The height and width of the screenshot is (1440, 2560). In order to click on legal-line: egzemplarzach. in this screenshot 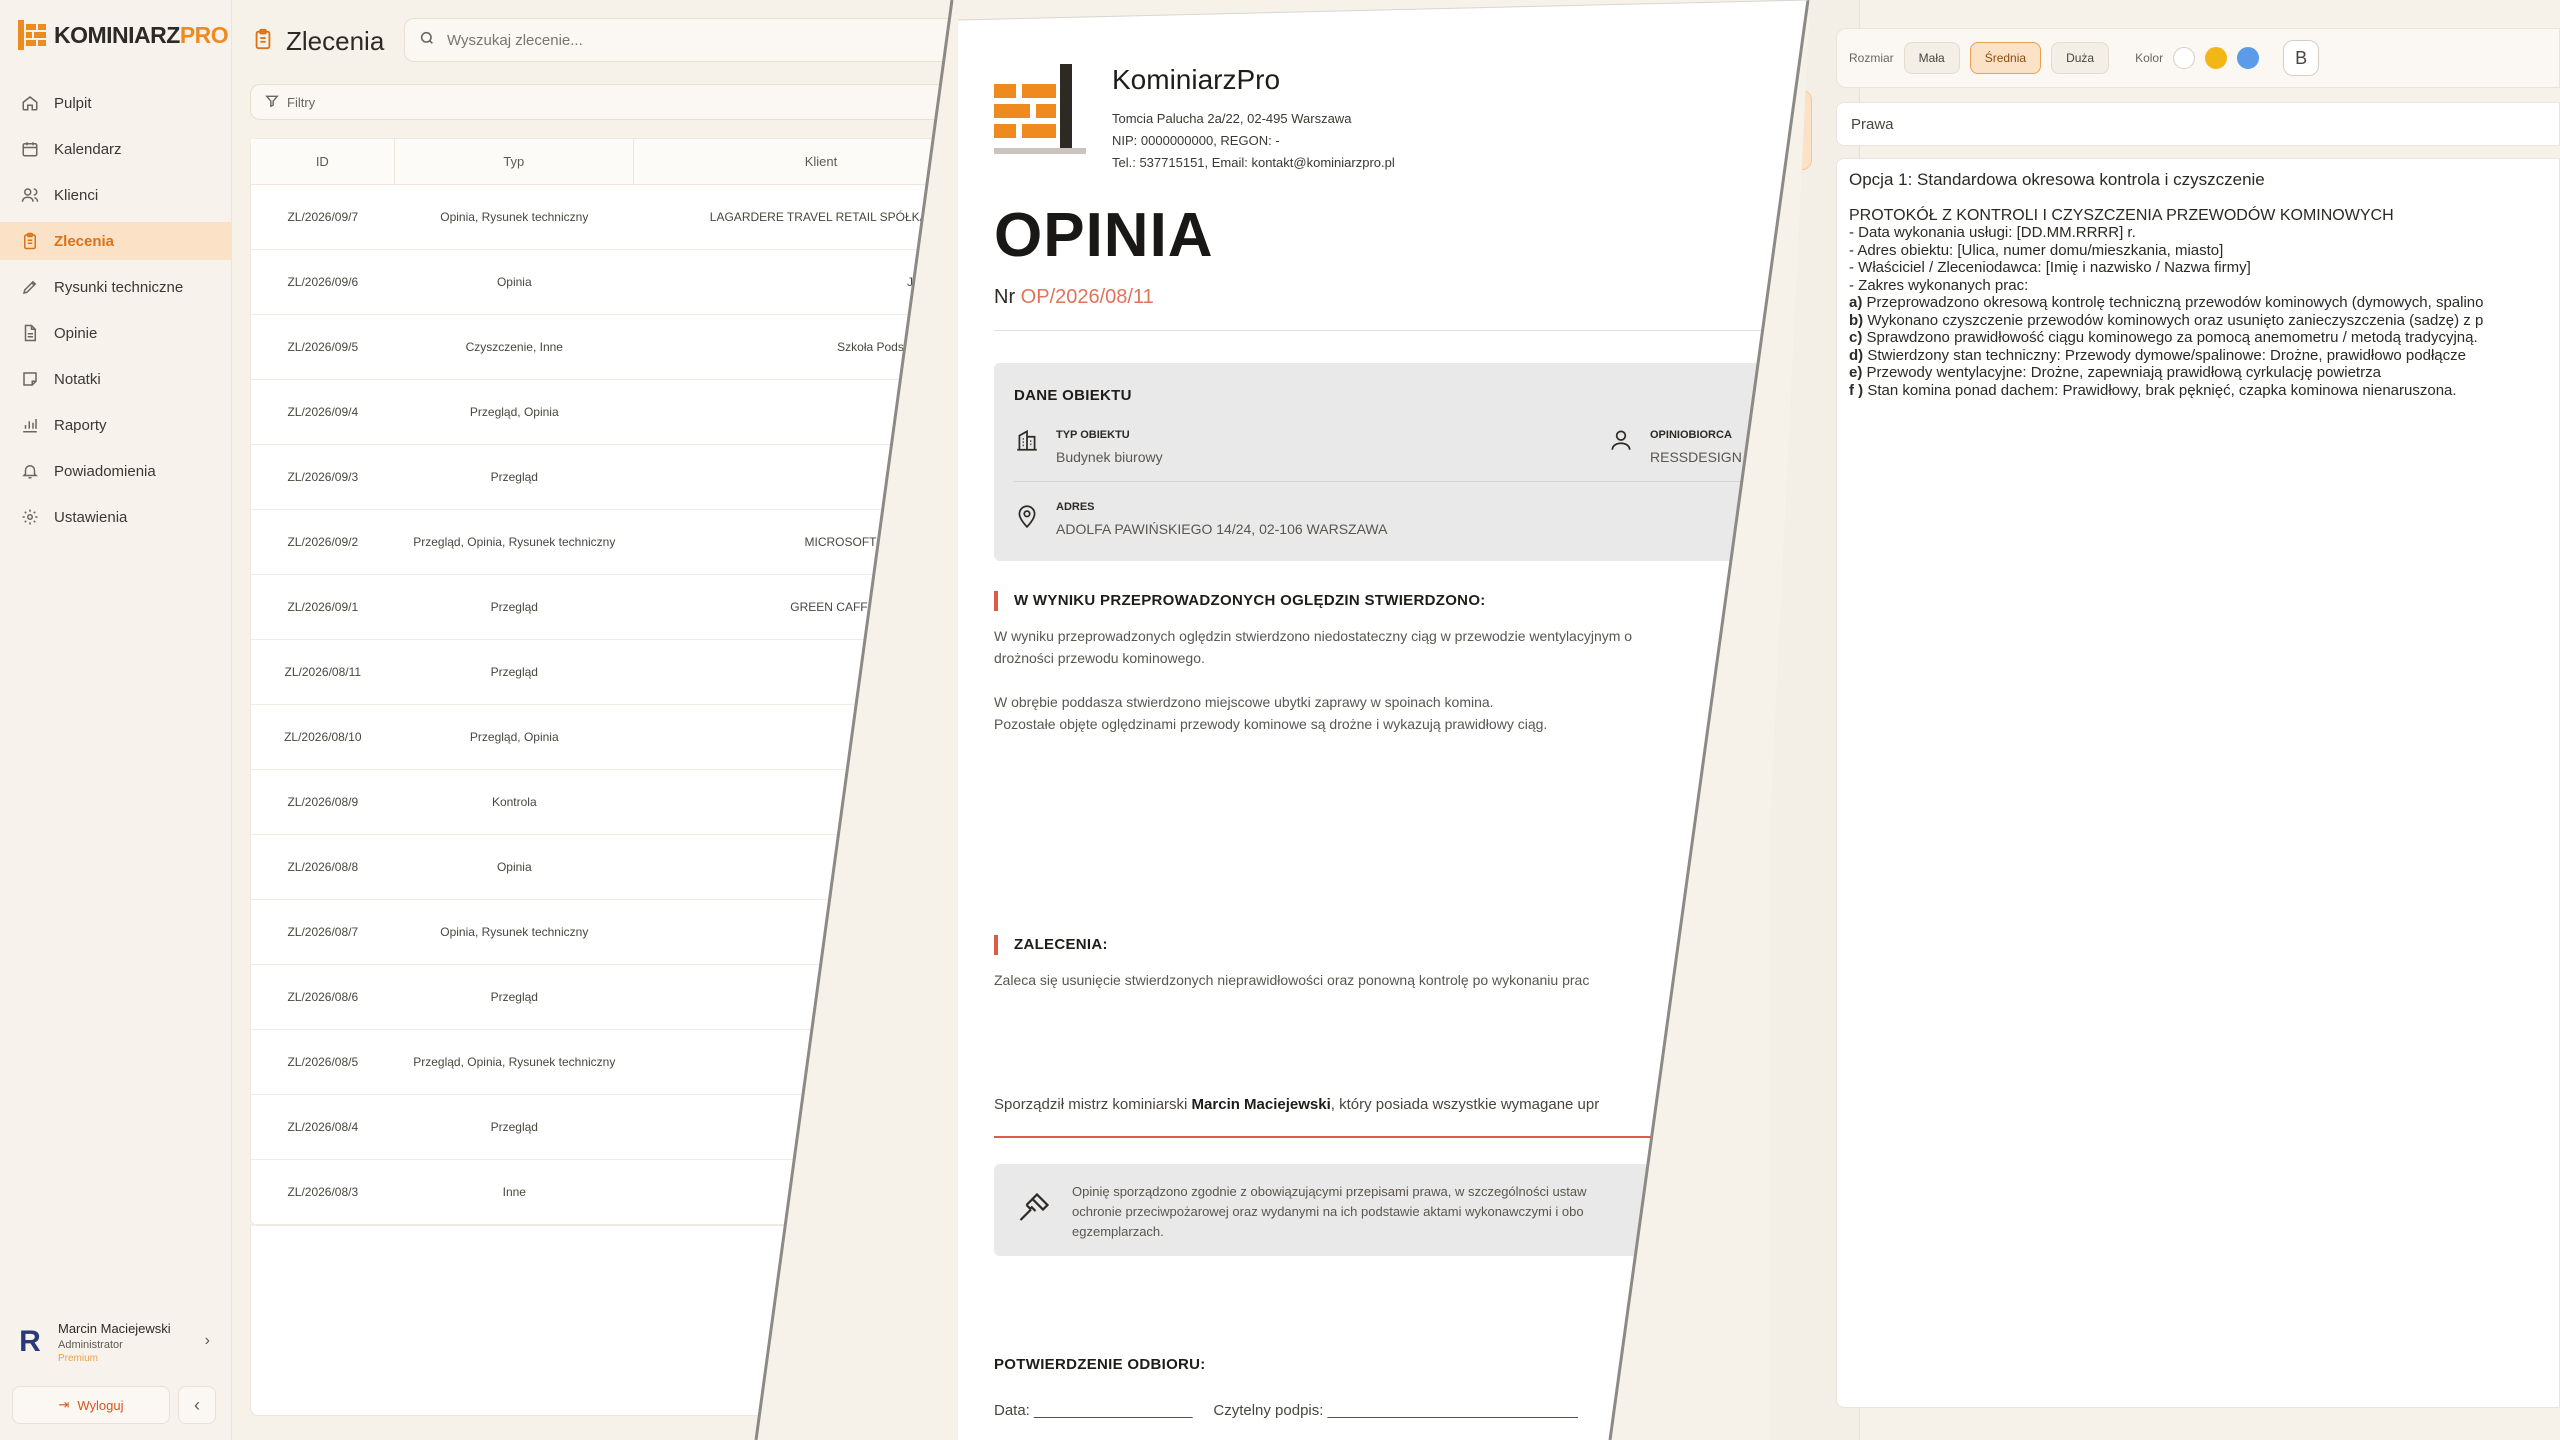, I will do `click(1118, 1231)`.